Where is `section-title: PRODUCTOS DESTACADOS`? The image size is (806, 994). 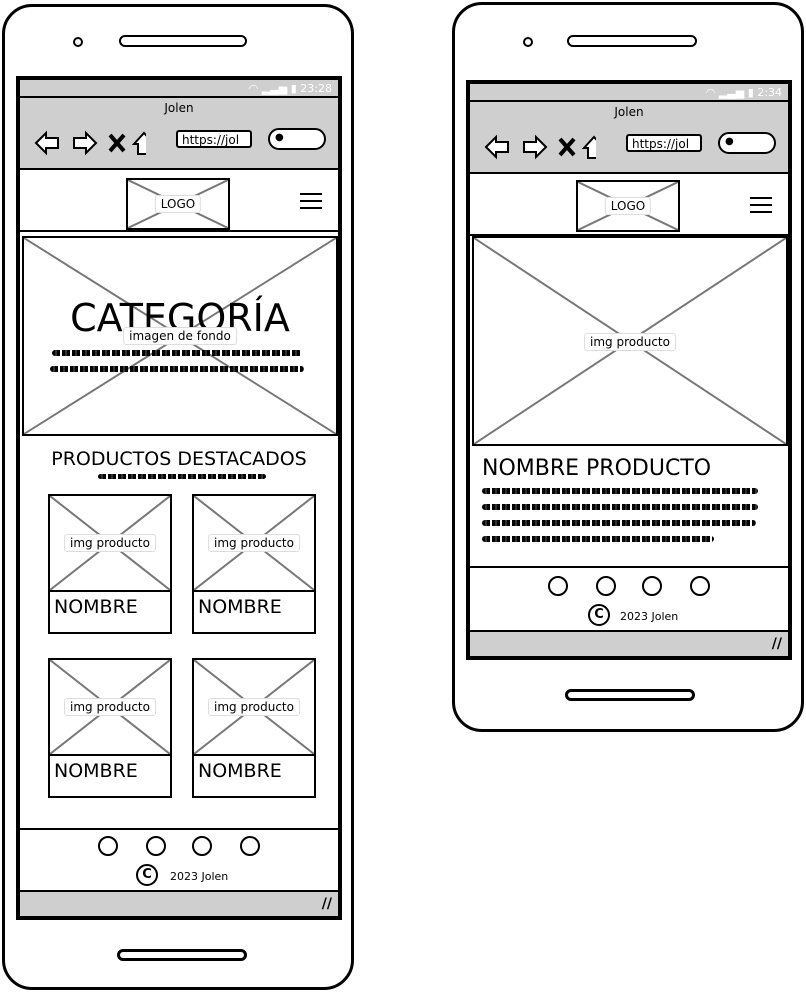
section-title: PRODUCTOS DESTACADOS is located at coordinates (179, 459).